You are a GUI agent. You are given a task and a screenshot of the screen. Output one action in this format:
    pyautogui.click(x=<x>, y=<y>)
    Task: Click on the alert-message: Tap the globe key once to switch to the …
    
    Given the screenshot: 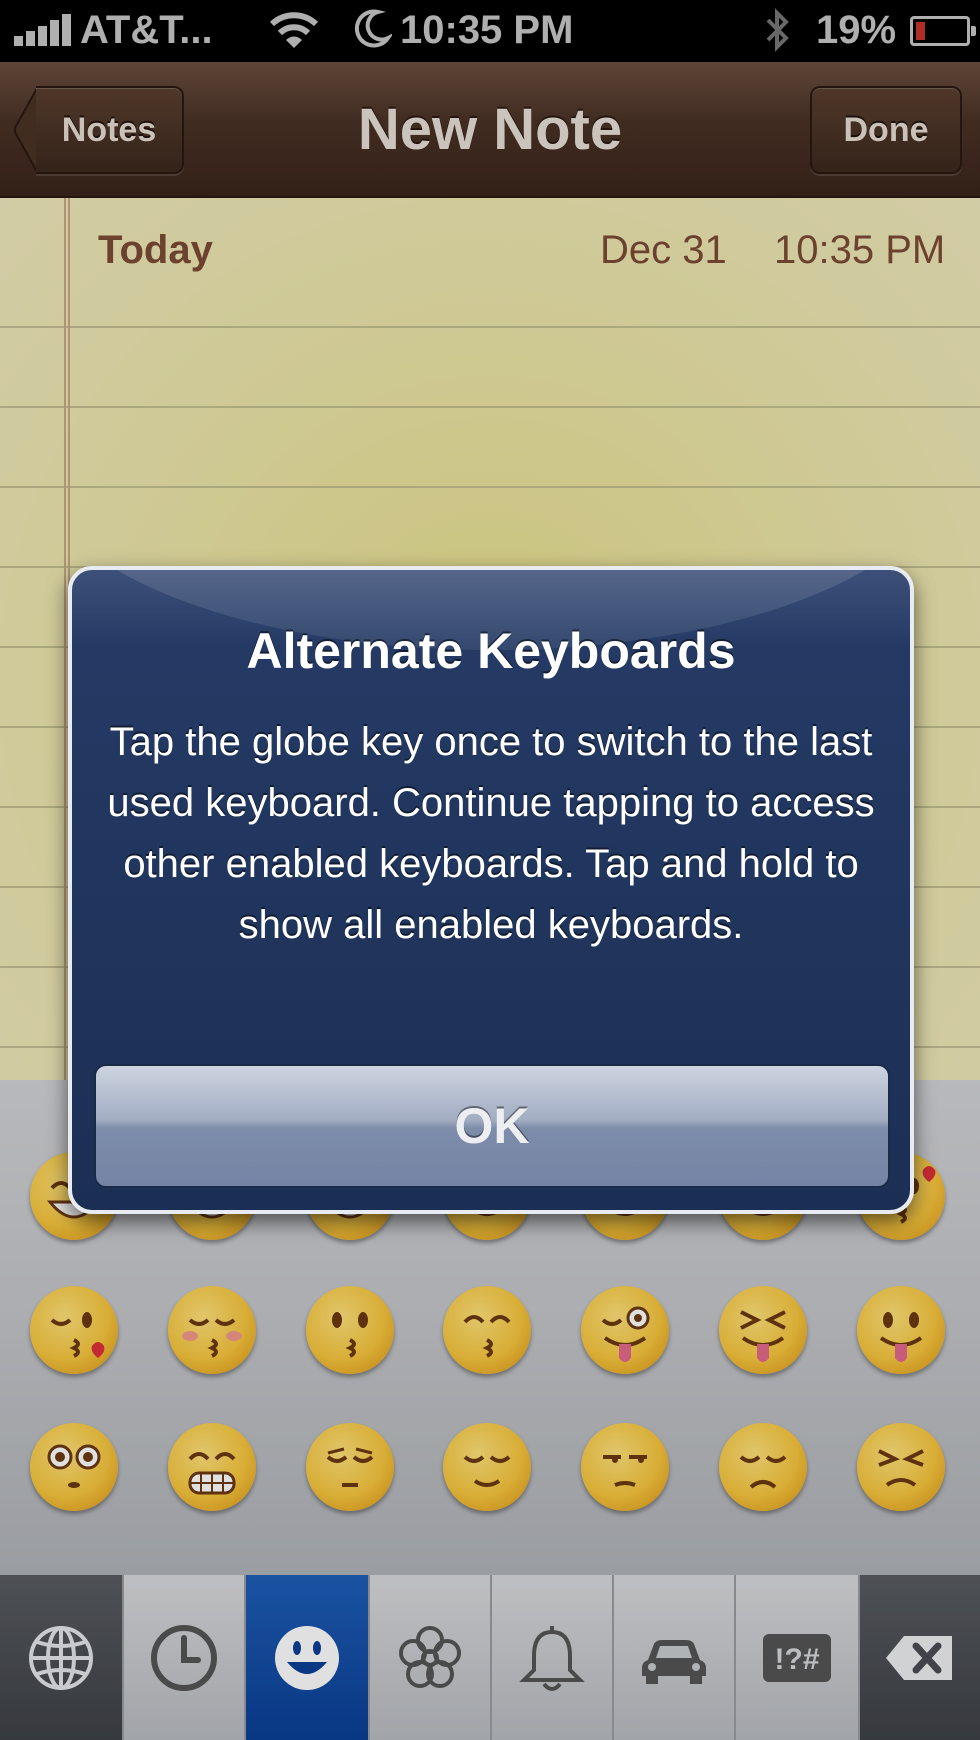 What is the action you would take?
    pyautogui.click(x=491, y=833)
    